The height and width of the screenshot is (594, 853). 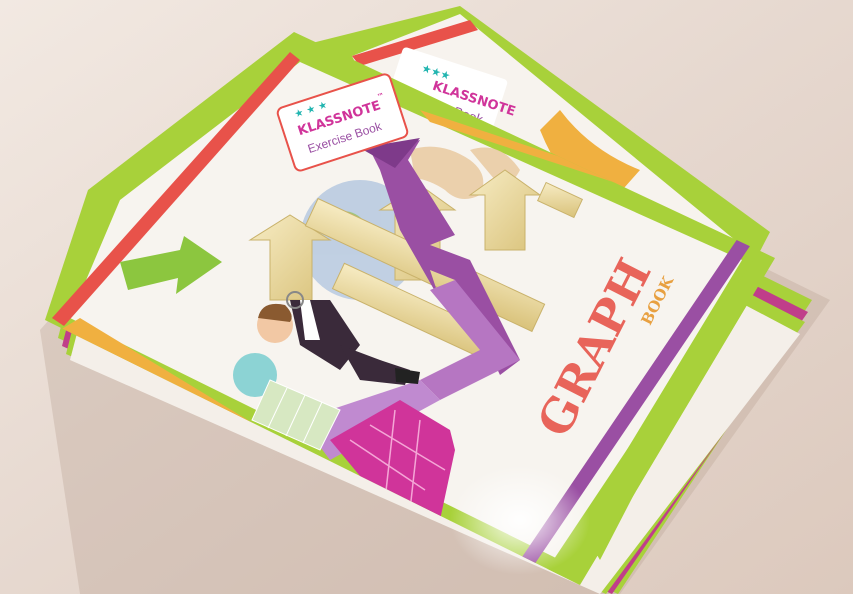 What do you see at coordinates (520, 520) in the screenshot?
I see `light-glare` at bounding box center [520, 520].